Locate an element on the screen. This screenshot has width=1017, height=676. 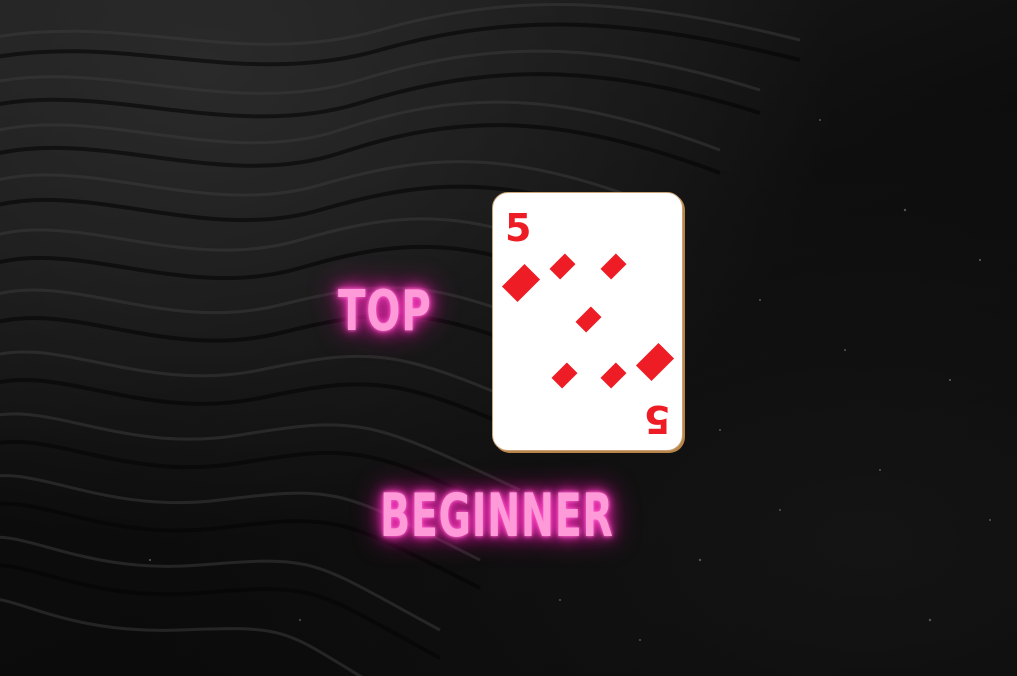
card-rank-top: 5 is located at coordinates (518, 228).